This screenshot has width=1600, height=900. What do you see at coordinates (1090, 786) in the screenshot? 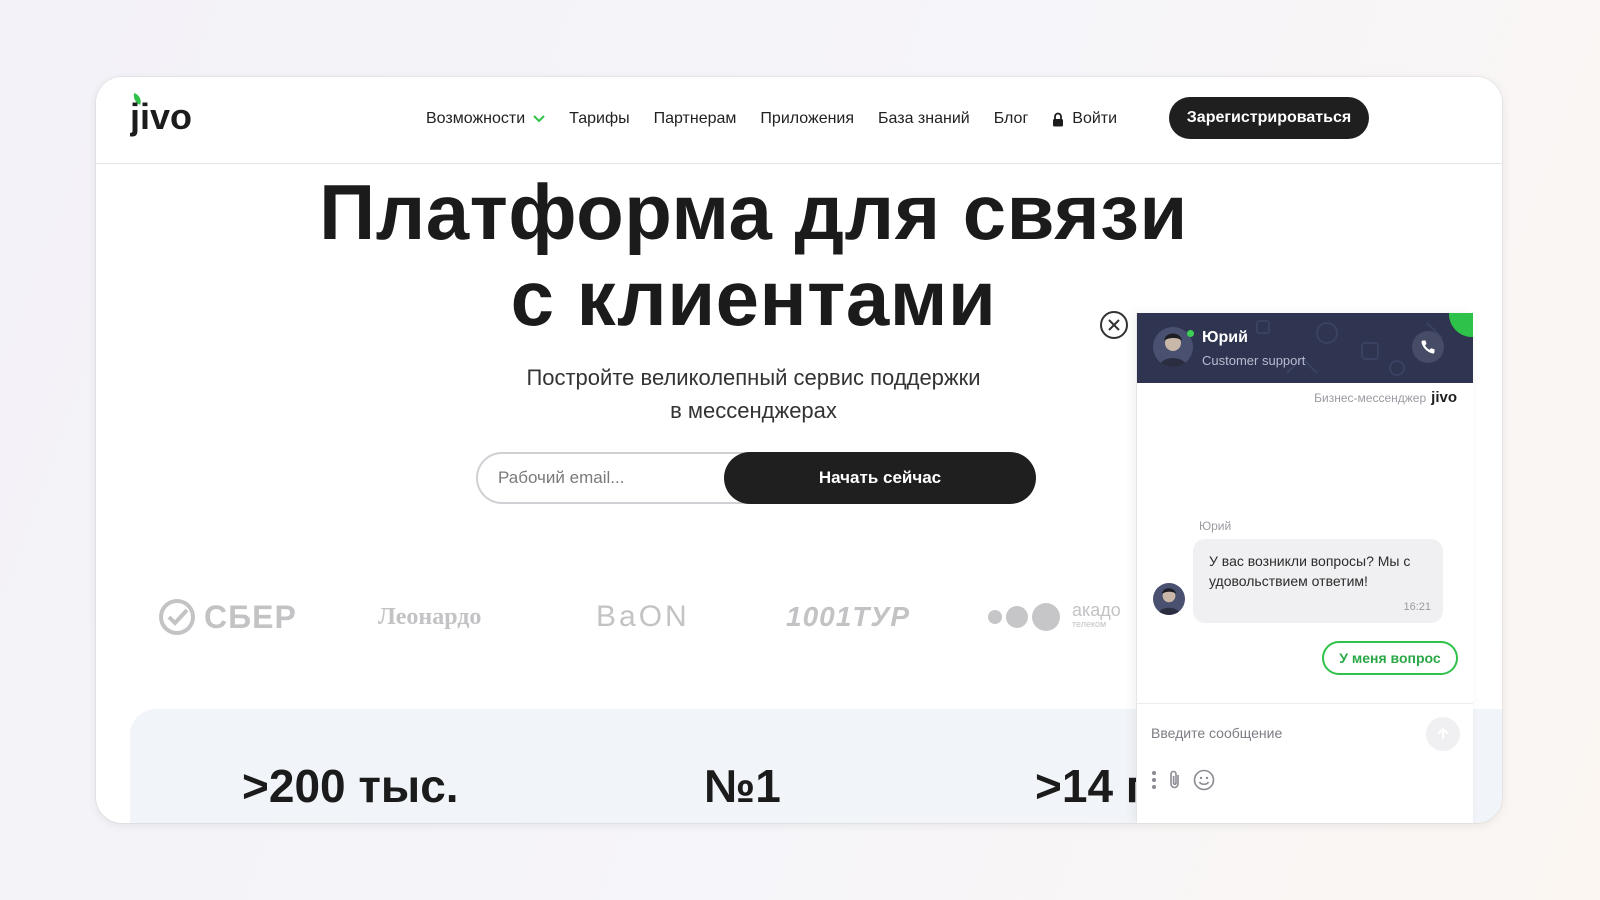
I see `stat-value: >14 г` at bounding box center [1090, 786].